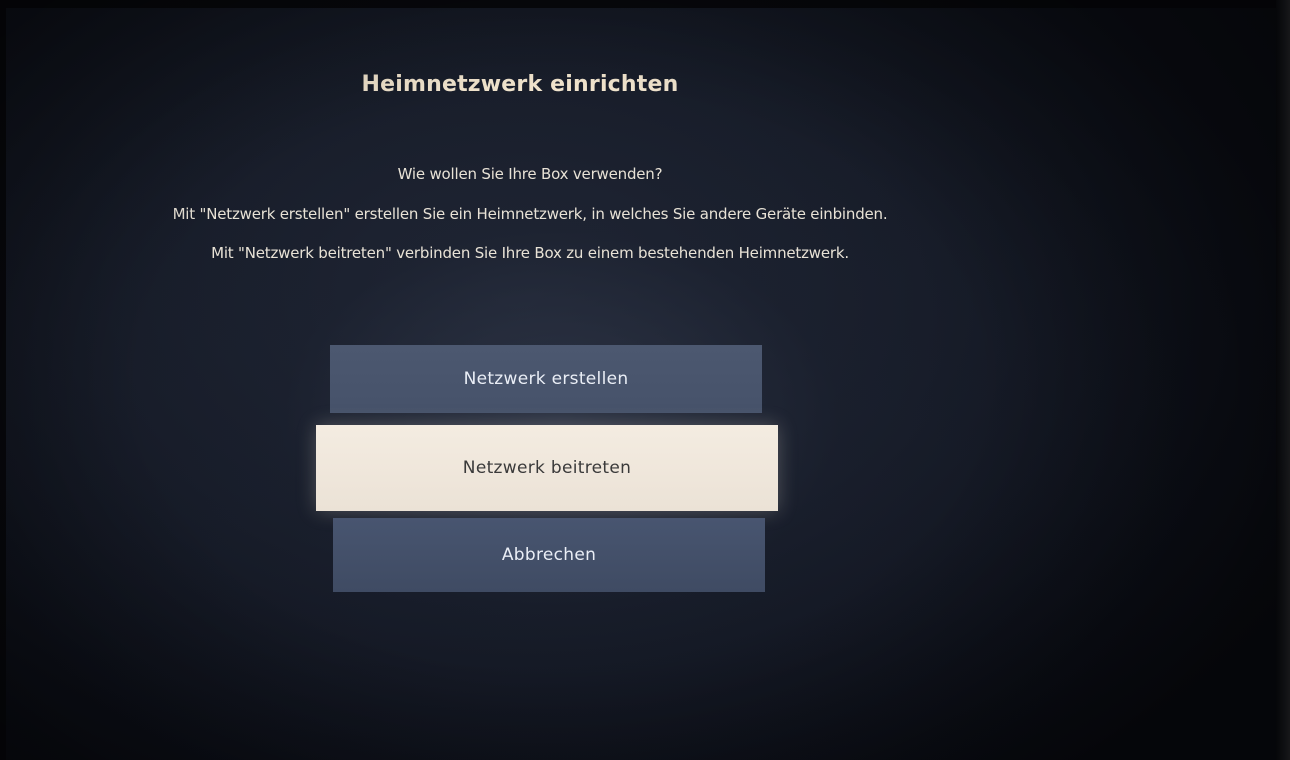  What do you see at coordinates (3, 380) in the screenshot?
I see `tv-bezel-left` at bounding box center [3, 380].